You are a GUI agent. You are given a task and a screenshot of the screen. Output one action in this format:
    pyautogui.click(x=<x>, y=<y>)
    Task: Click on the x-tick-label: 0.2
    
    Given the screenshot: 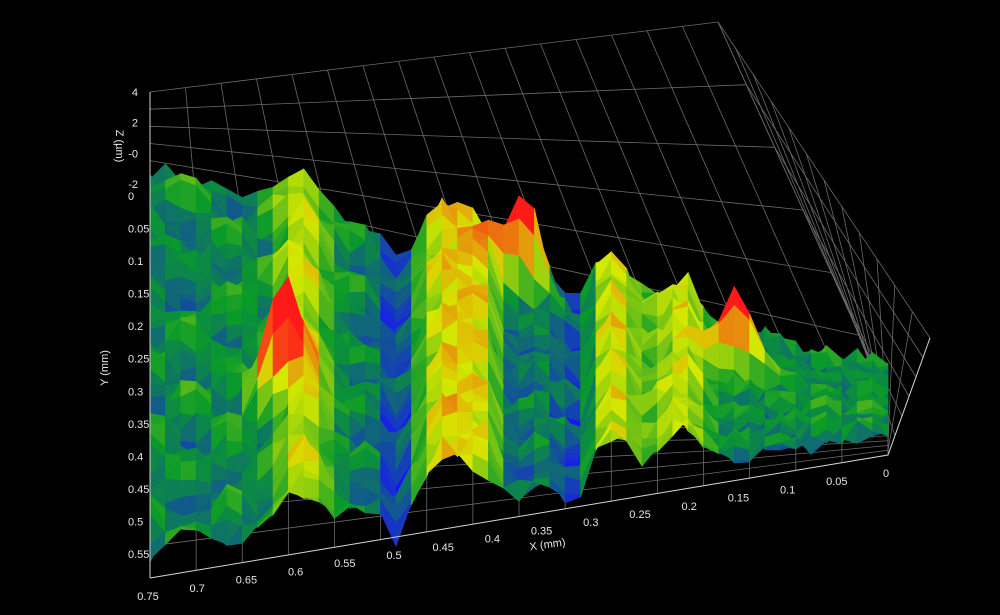 What is the action you would take?
    pyautogui.click(x=689, y=507)
    